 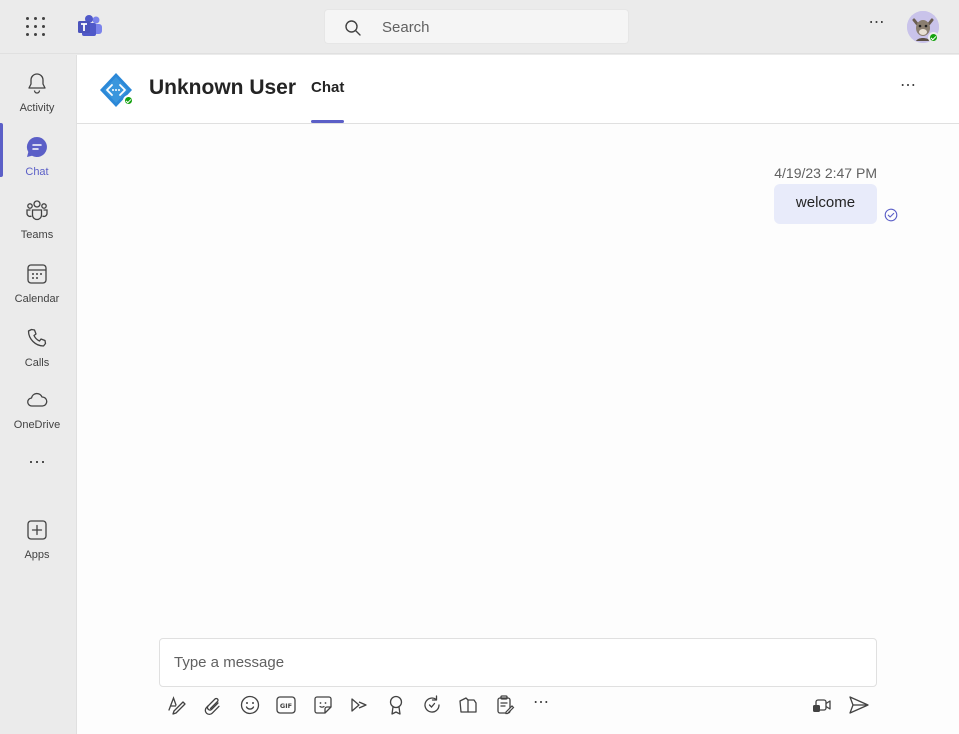 What do you see at coordinates (406, 27) in the screenshot?
I see `search-placeholder: Search` at bounding box center [406, 27].